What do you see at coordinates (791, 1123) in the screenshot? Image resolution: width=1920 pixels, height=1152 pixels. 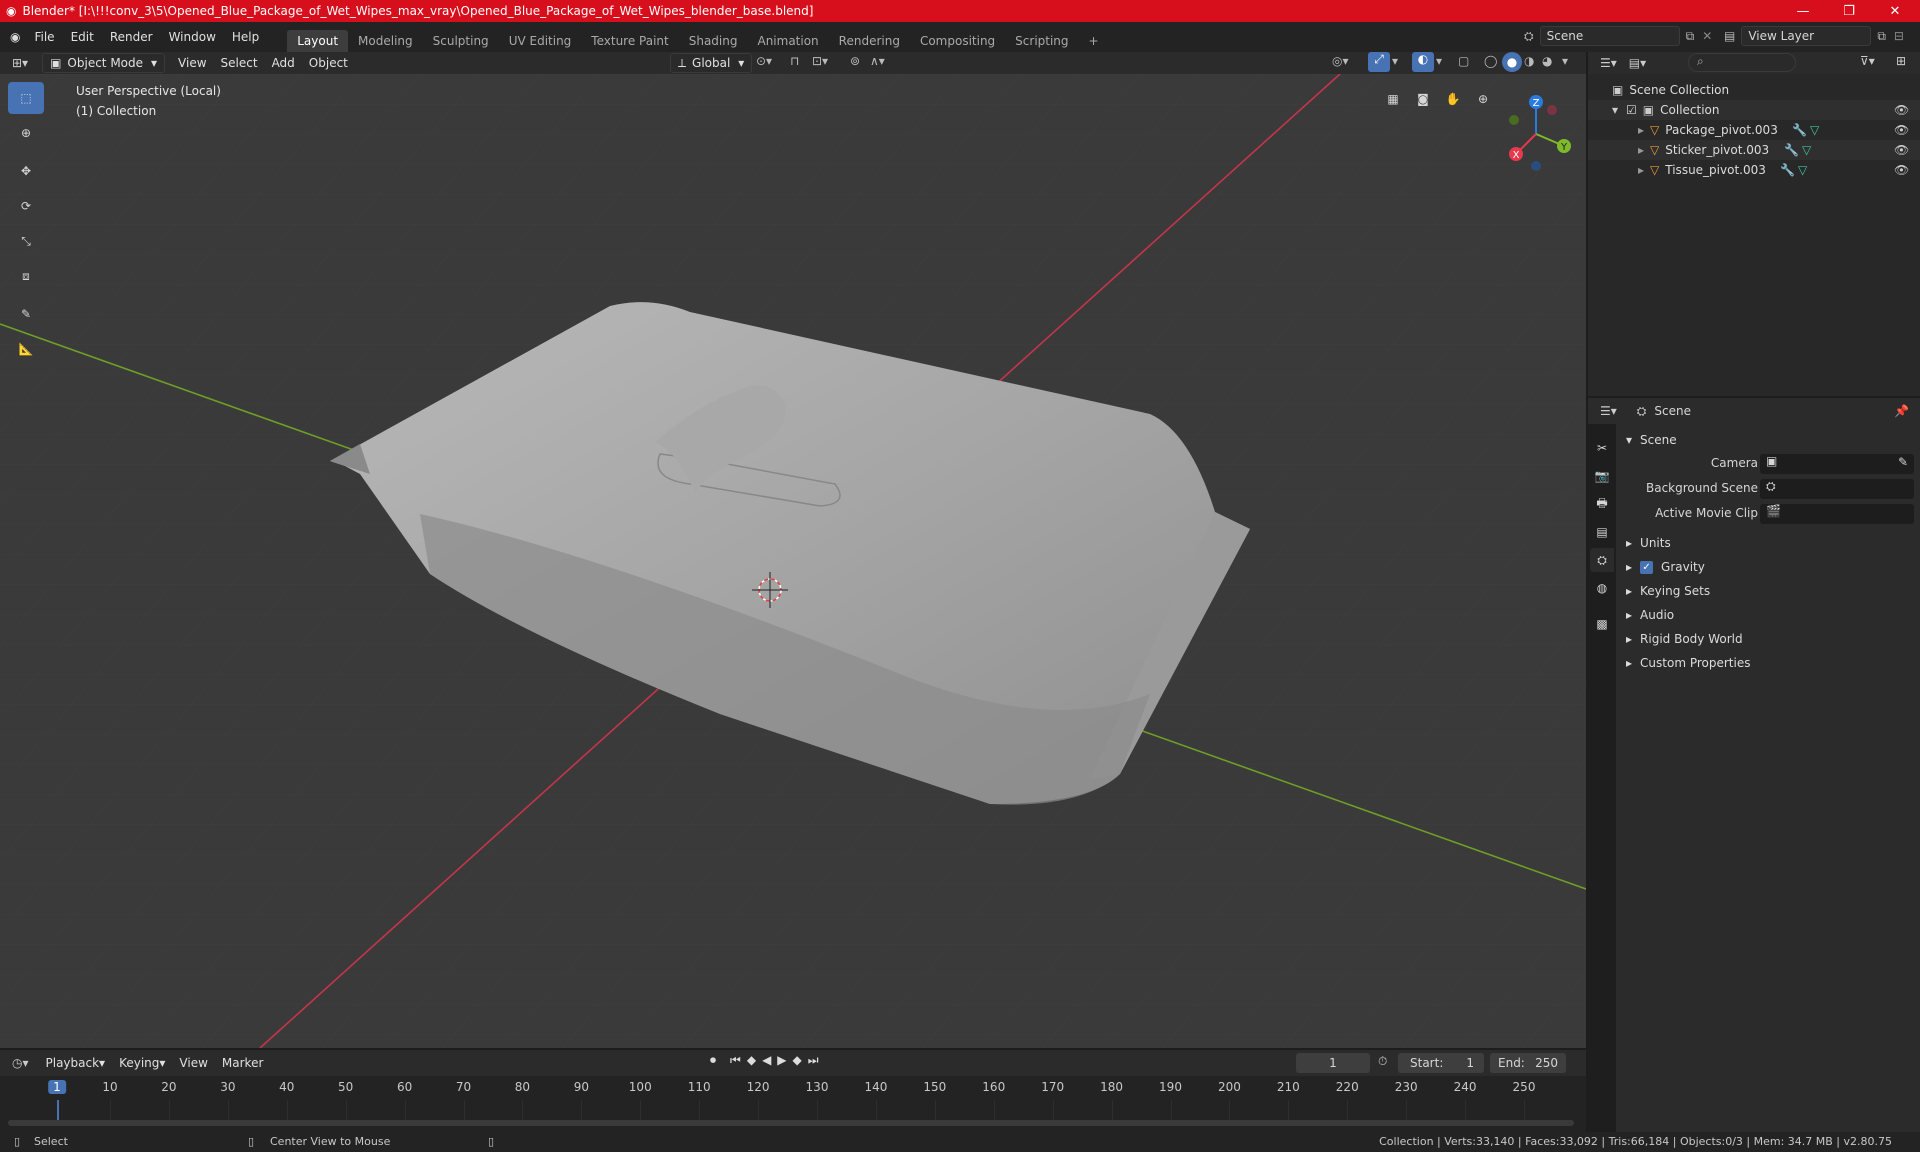 I see `timeline-scrollbar` at bounding box center [791, 1123].